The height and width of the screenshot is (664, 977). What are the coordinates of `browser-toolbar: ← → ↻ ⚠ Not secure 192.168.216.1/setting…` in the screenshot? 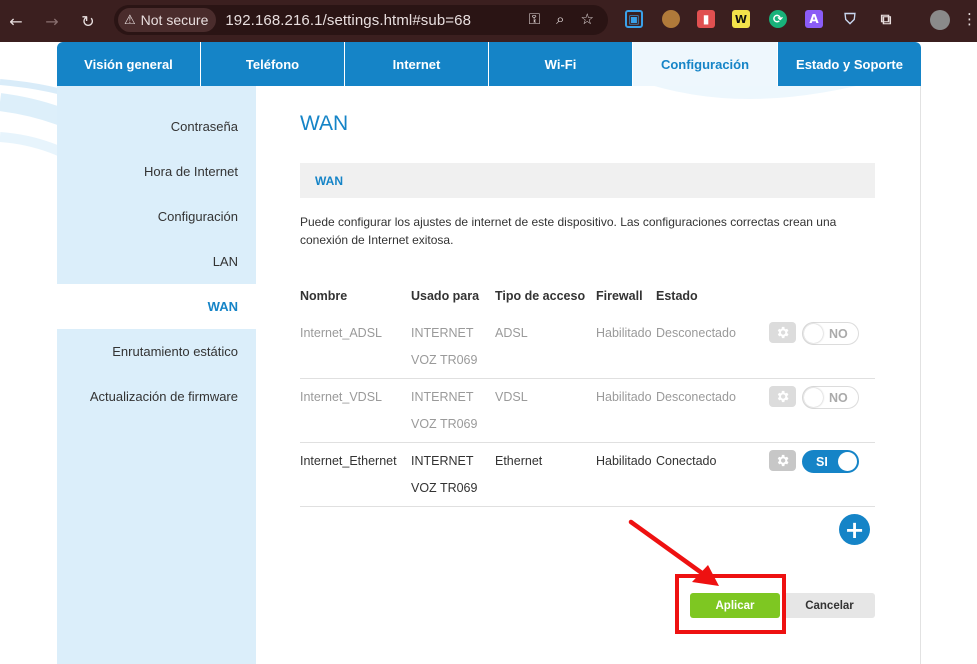 It's located at (488, 21).